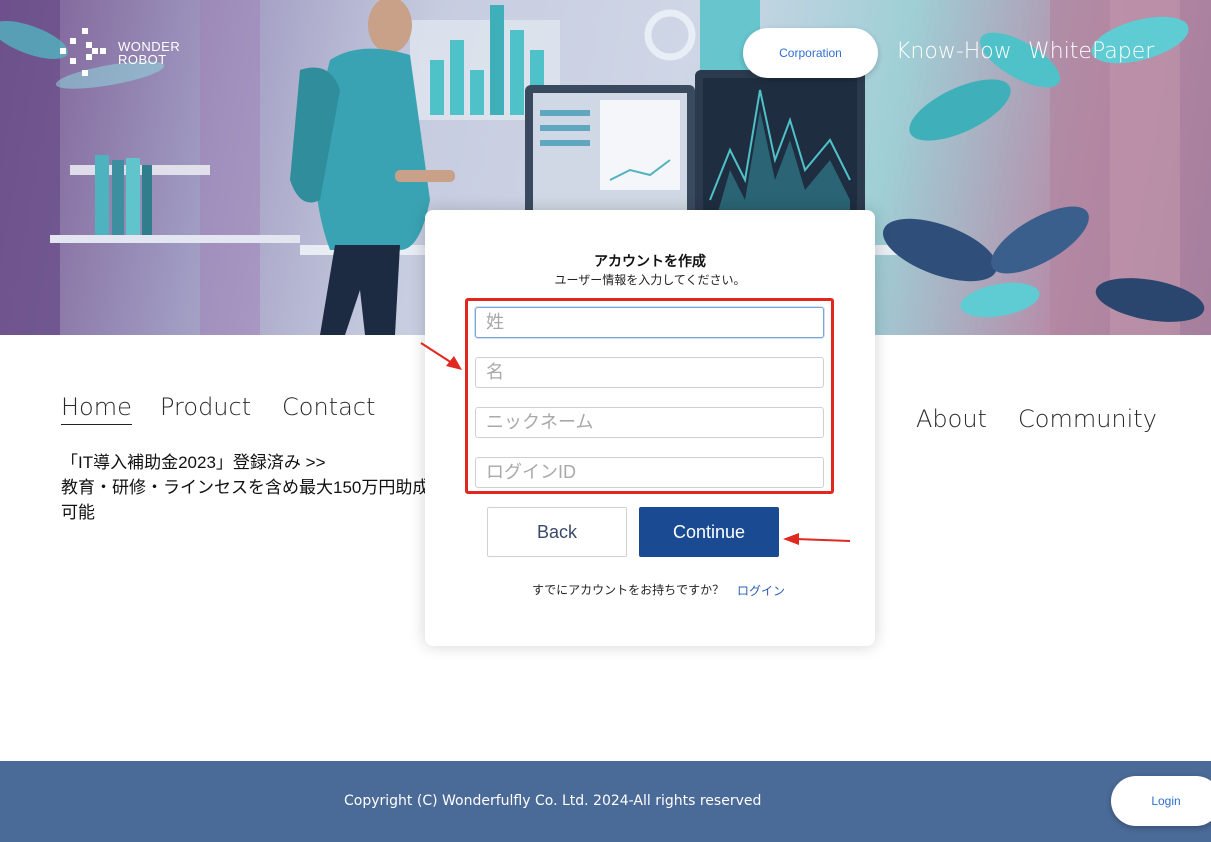 The image size is (1211, 842). What do you see at coordinates (628, 590) in the screenshot?
I see `have-account-text: すでにアカウントをお持ちですか？` at bounding box center [628, 590].